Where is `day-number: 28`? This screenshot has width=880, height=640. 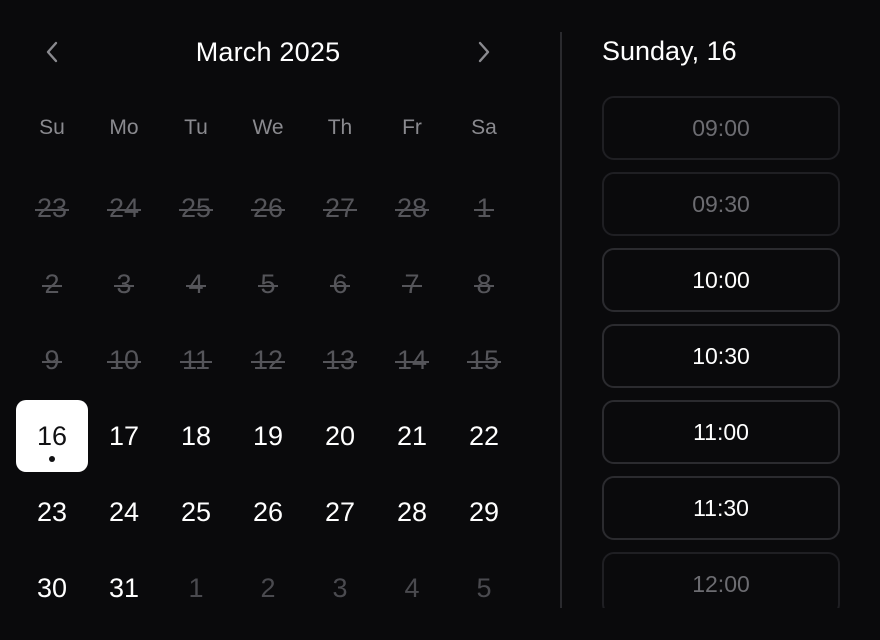
day-number: 28 is located at coordinates (412, 207).